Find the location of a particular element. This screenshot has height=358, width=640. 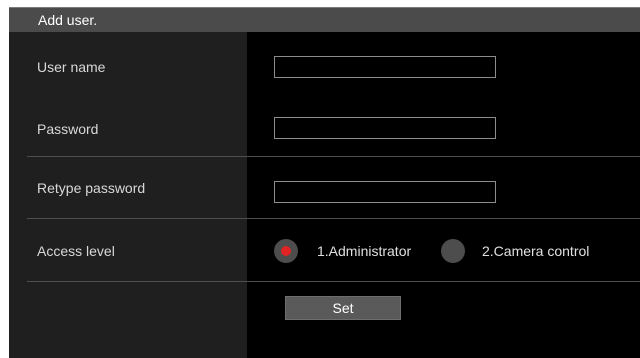

set-button: Set is located at coordinates (343, 308).